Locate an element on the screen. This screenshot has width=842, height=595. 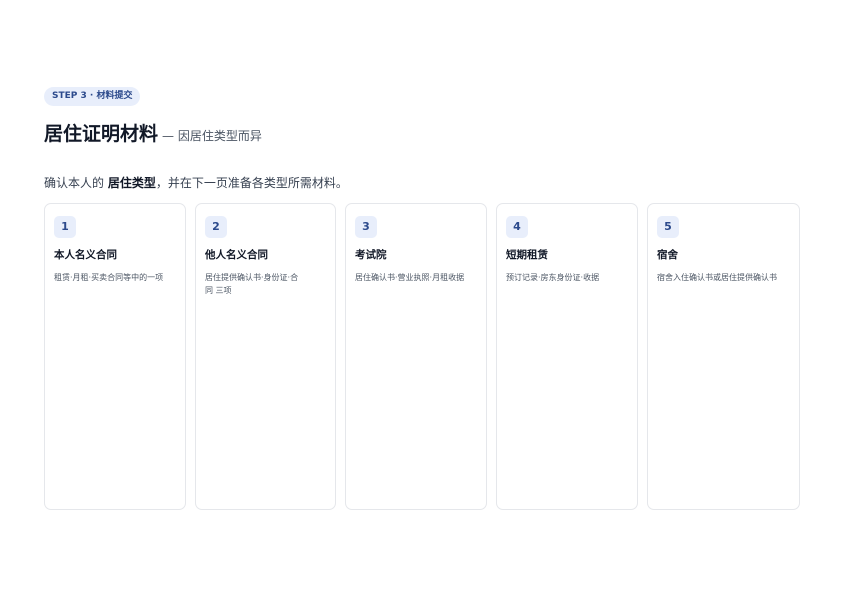
intro-prefix: 确认本人的 is located at coordinates (76, 183).